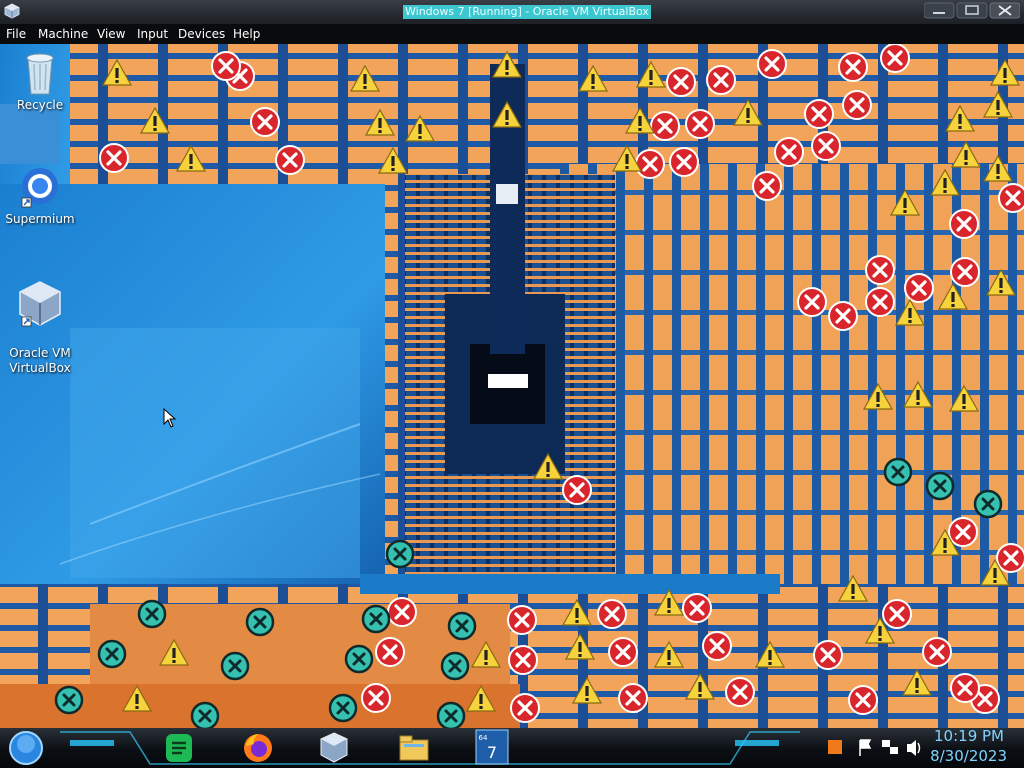  What do you see at coordinates (40, 219) in the screenshot?
I see `desktop-icon-label: Supermium` at bounding box center [40, 219].